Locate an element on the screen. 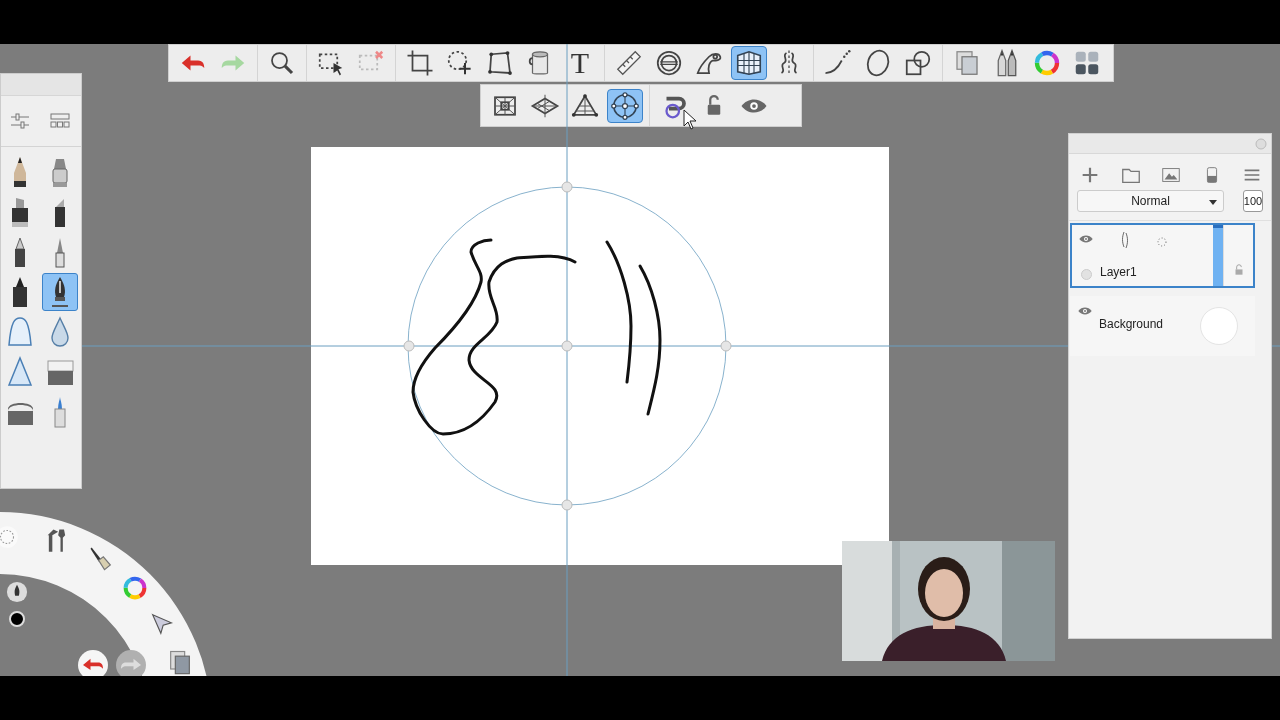 This screenshot has width=1280, height=720. undo-button is located at coordinates (93, 663).